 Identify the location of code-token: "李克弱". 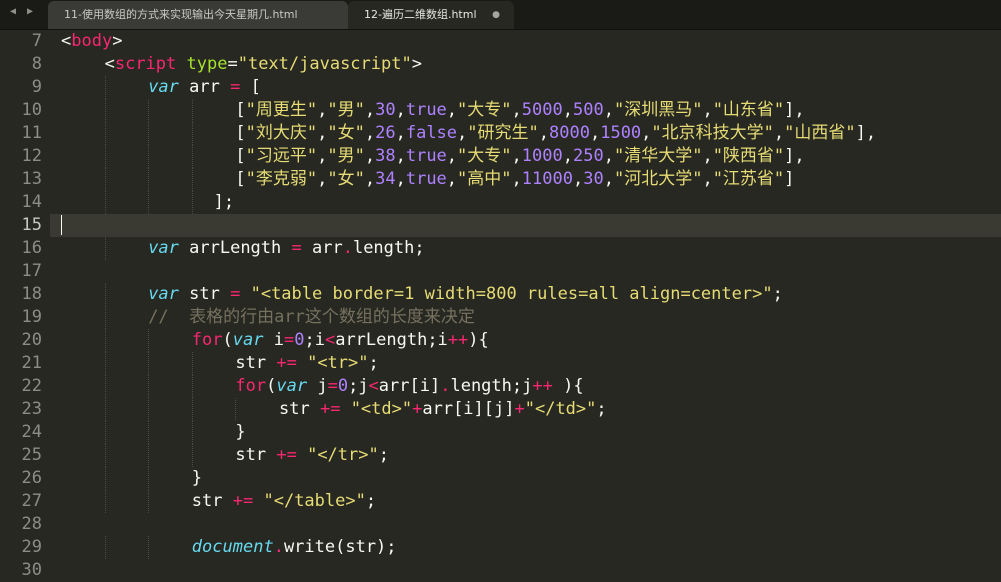
(281, 179).